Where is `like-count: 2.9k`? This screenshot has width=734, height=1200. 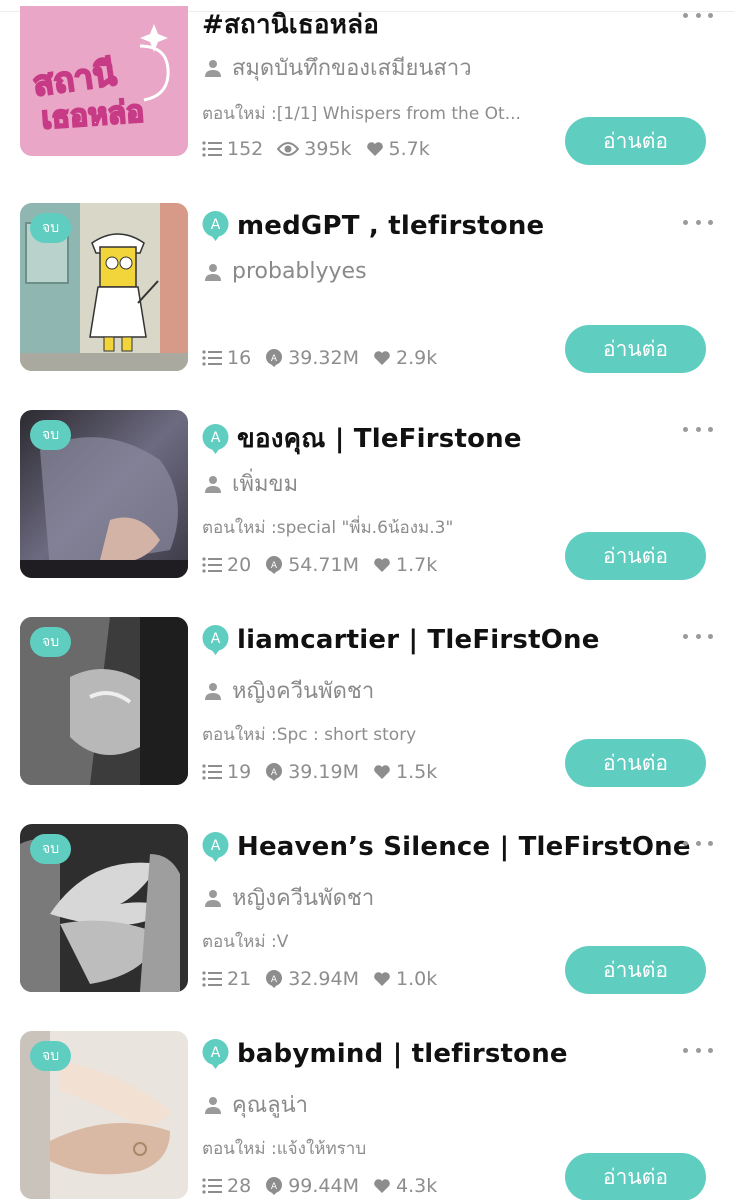 like-count: 2.9k is located at coordinates (416, 358).